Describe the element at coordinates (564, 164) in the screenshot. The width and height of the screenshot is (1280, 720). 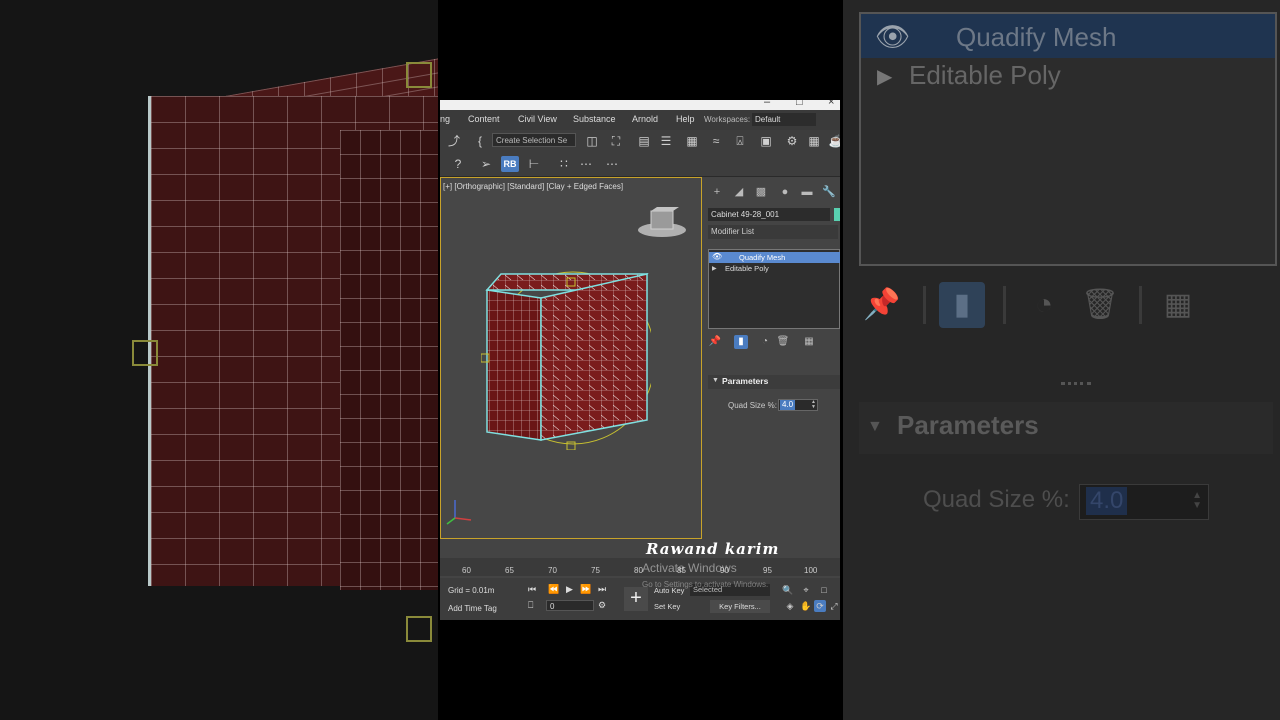
I see `grid-icon: ∷` at that location.